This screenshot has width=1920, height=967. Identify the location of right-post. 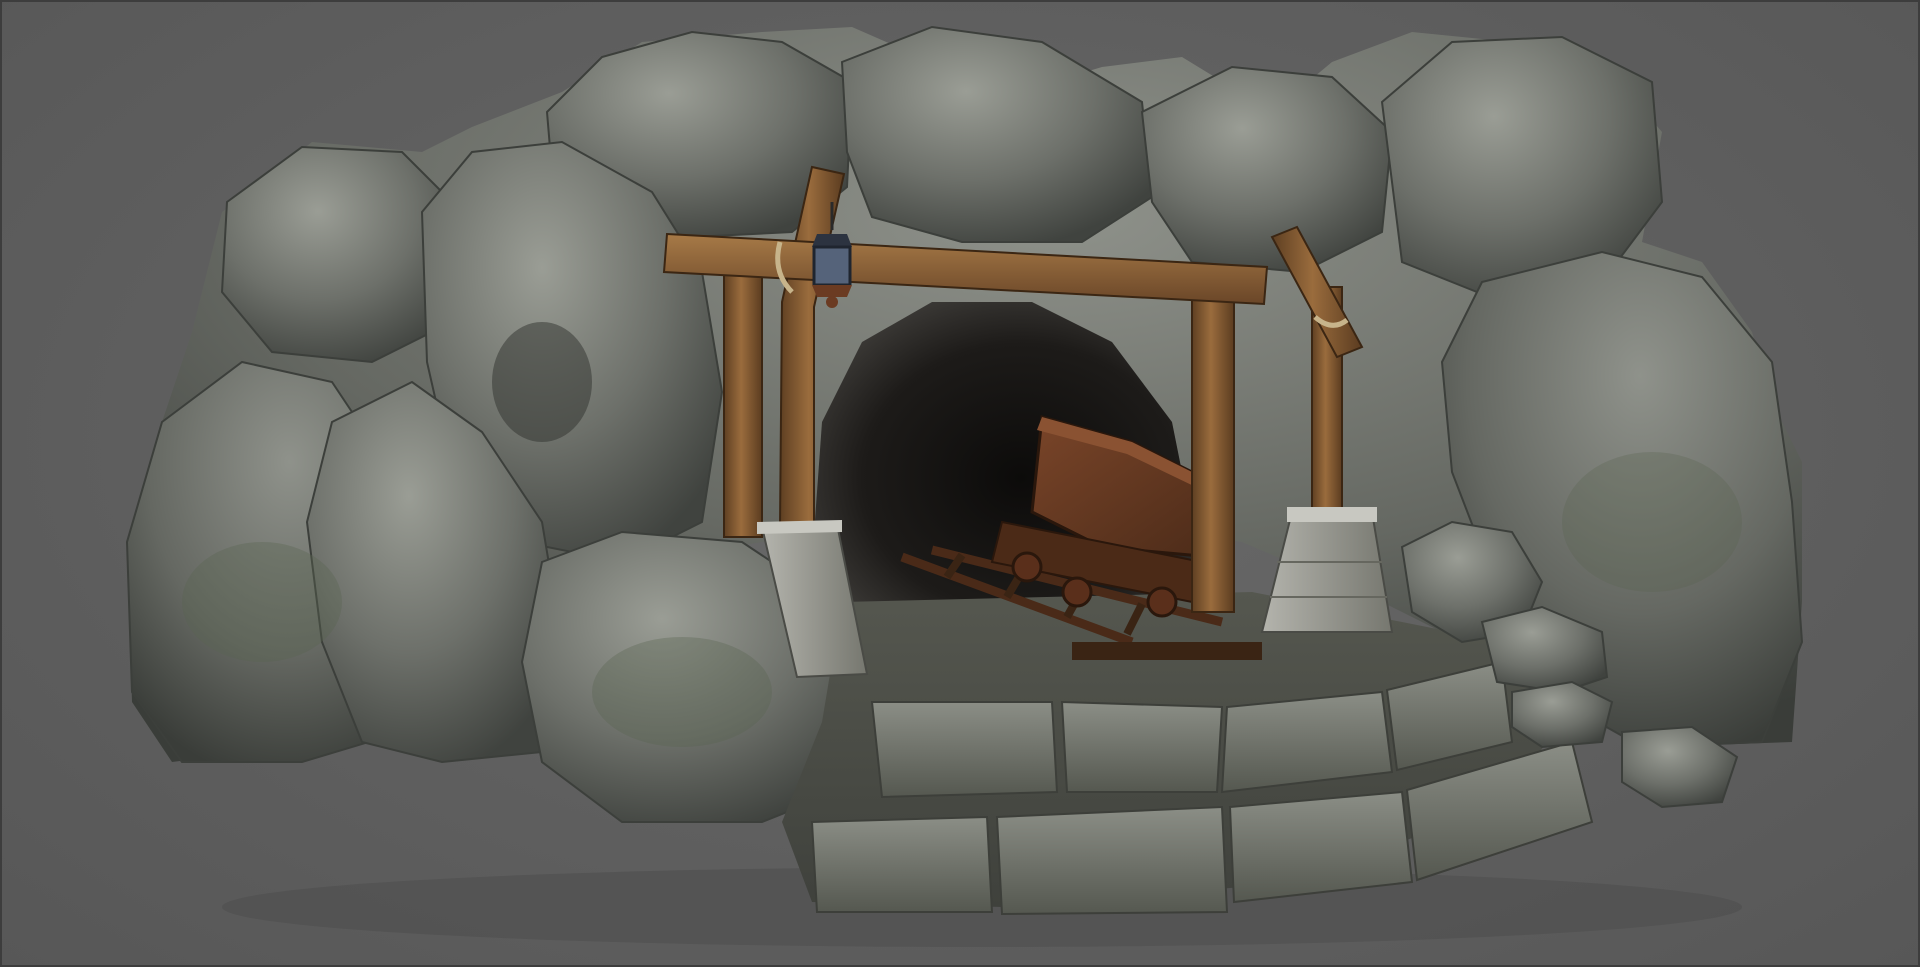
(1213, 452).